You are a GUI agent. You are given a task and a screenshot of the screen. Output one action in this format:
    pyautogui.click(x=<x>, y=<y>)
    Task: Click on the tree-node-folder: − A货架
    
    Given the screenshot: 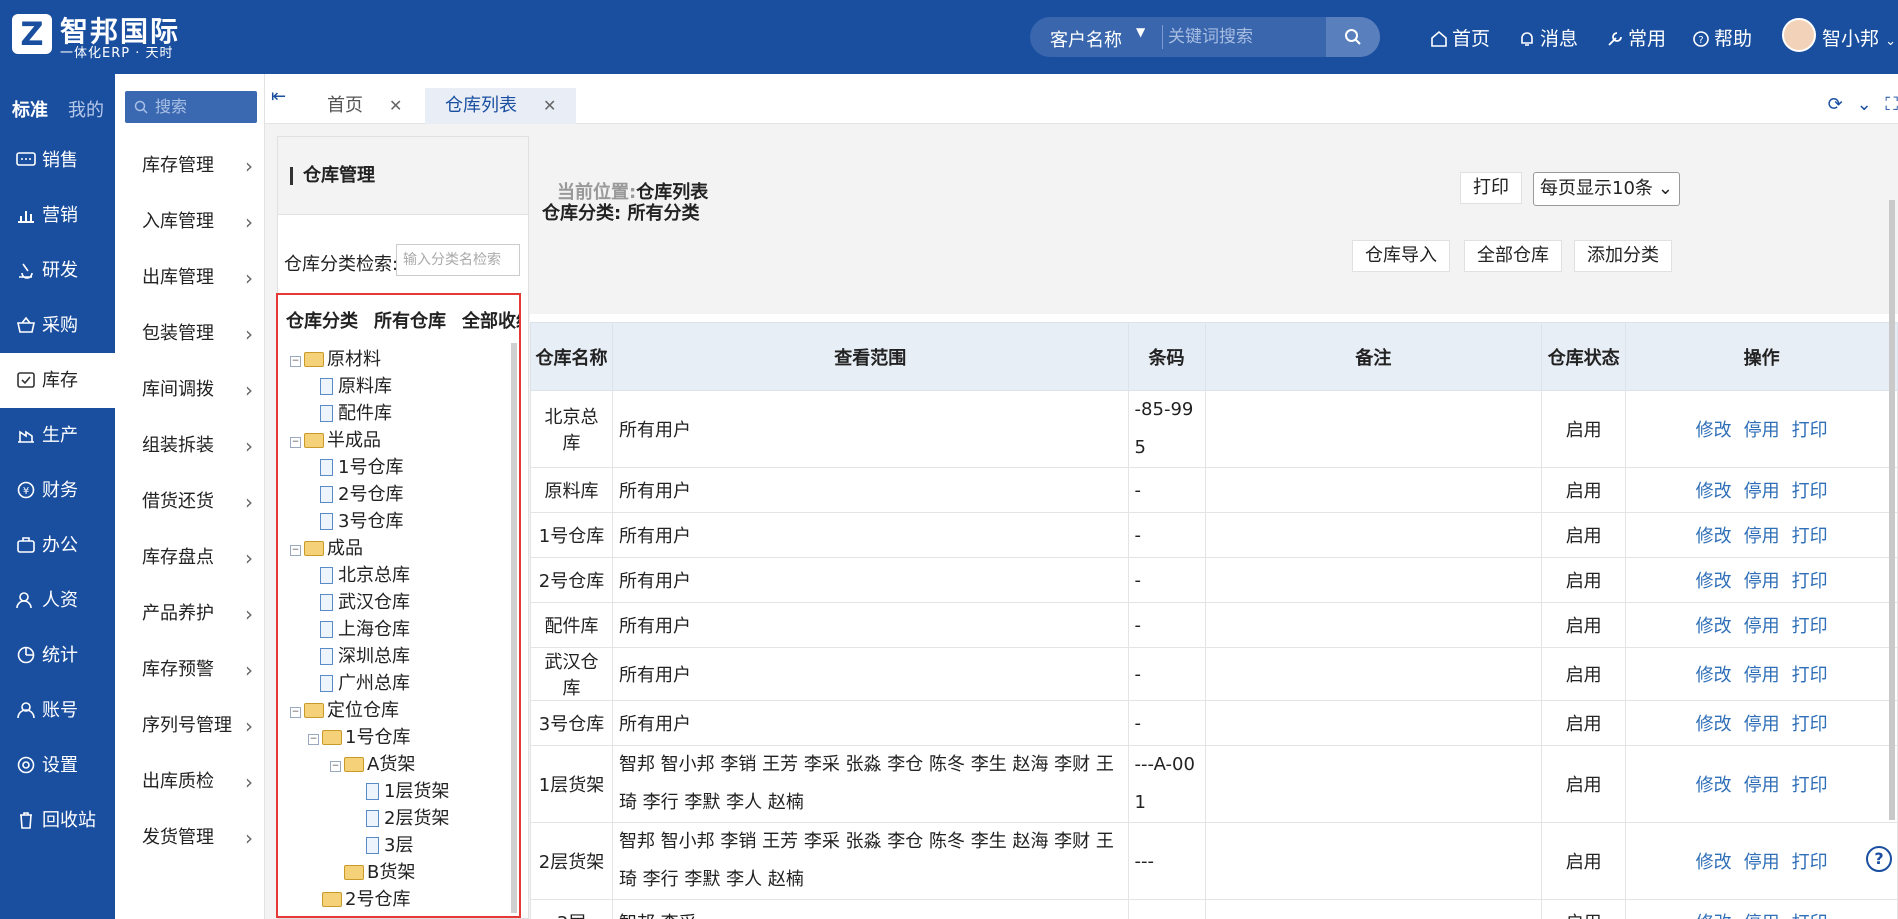 What is the action you would take?
    pyautogui.click(x=372, y=763)
    